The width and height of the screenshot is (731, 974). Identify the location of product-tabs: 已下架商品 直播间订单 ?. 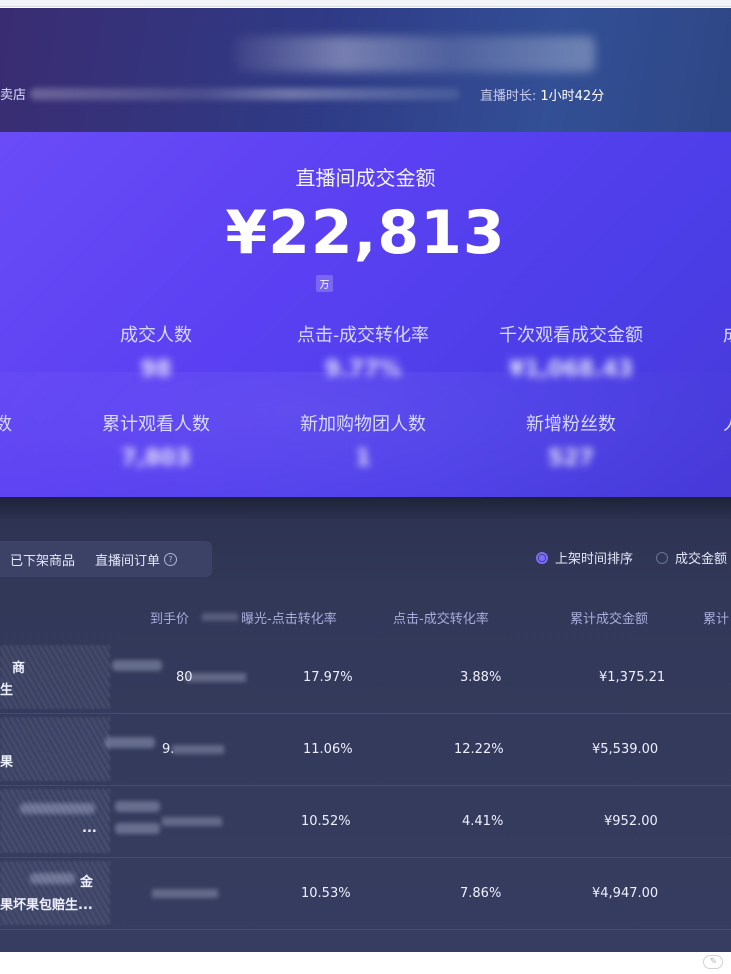
(106, 559).